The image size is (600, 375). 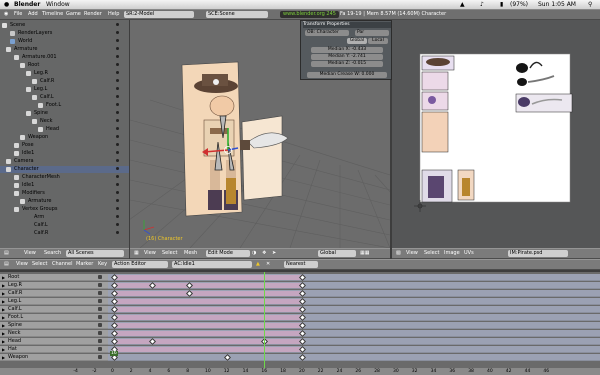 I want to click on outliner-row: Spine, so click(x=64, y=113).